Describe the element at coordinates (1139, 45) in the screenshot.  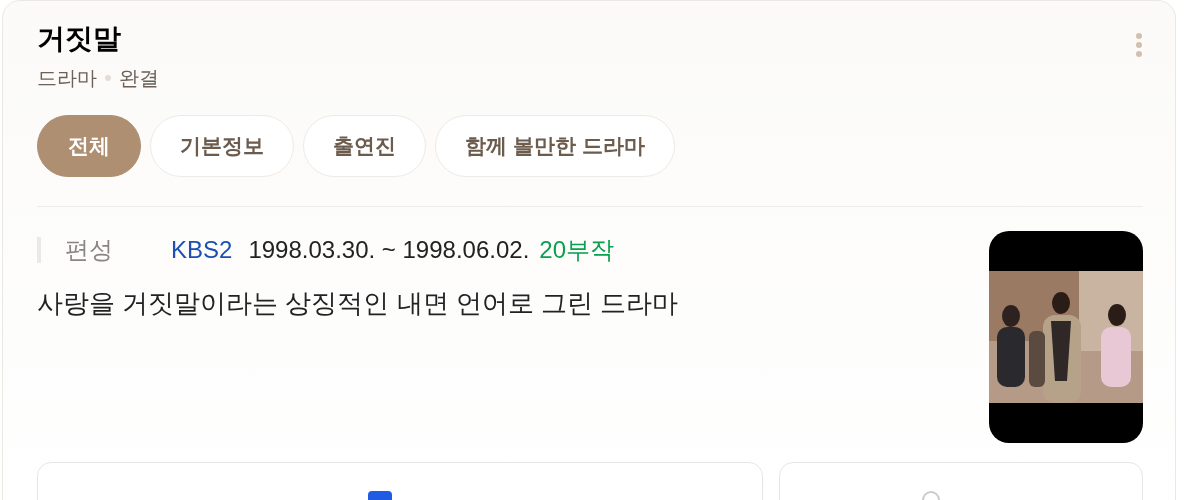
I see `more-icon` at that location.